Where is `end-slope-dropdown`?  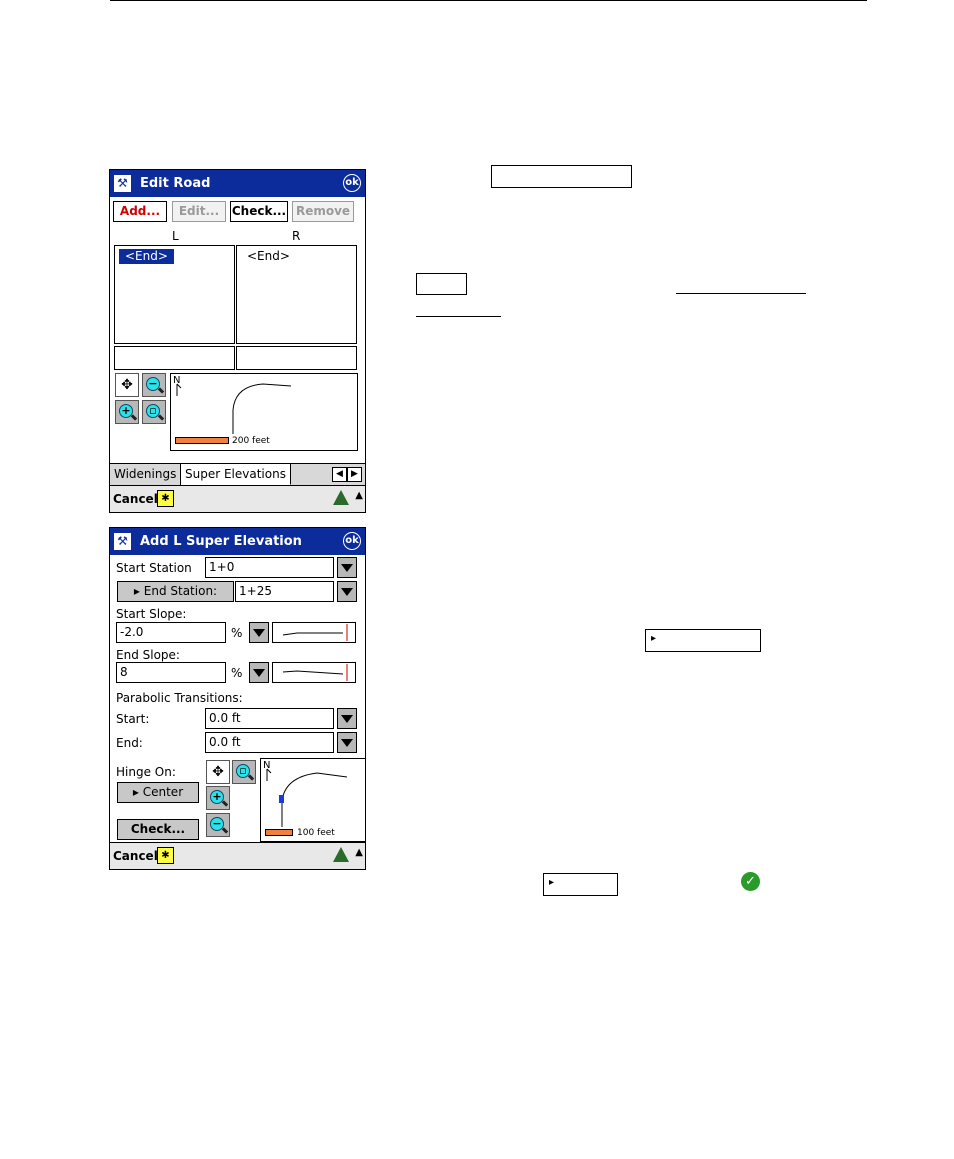 end-slope-dropdown is located at coordinates (259, 672).